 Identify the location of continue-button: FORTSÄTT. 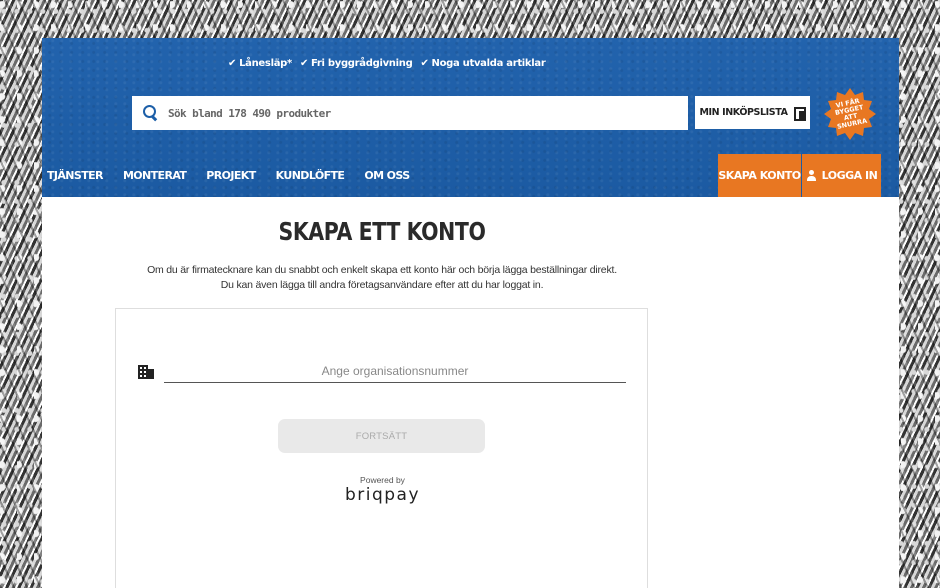
(381, 436).